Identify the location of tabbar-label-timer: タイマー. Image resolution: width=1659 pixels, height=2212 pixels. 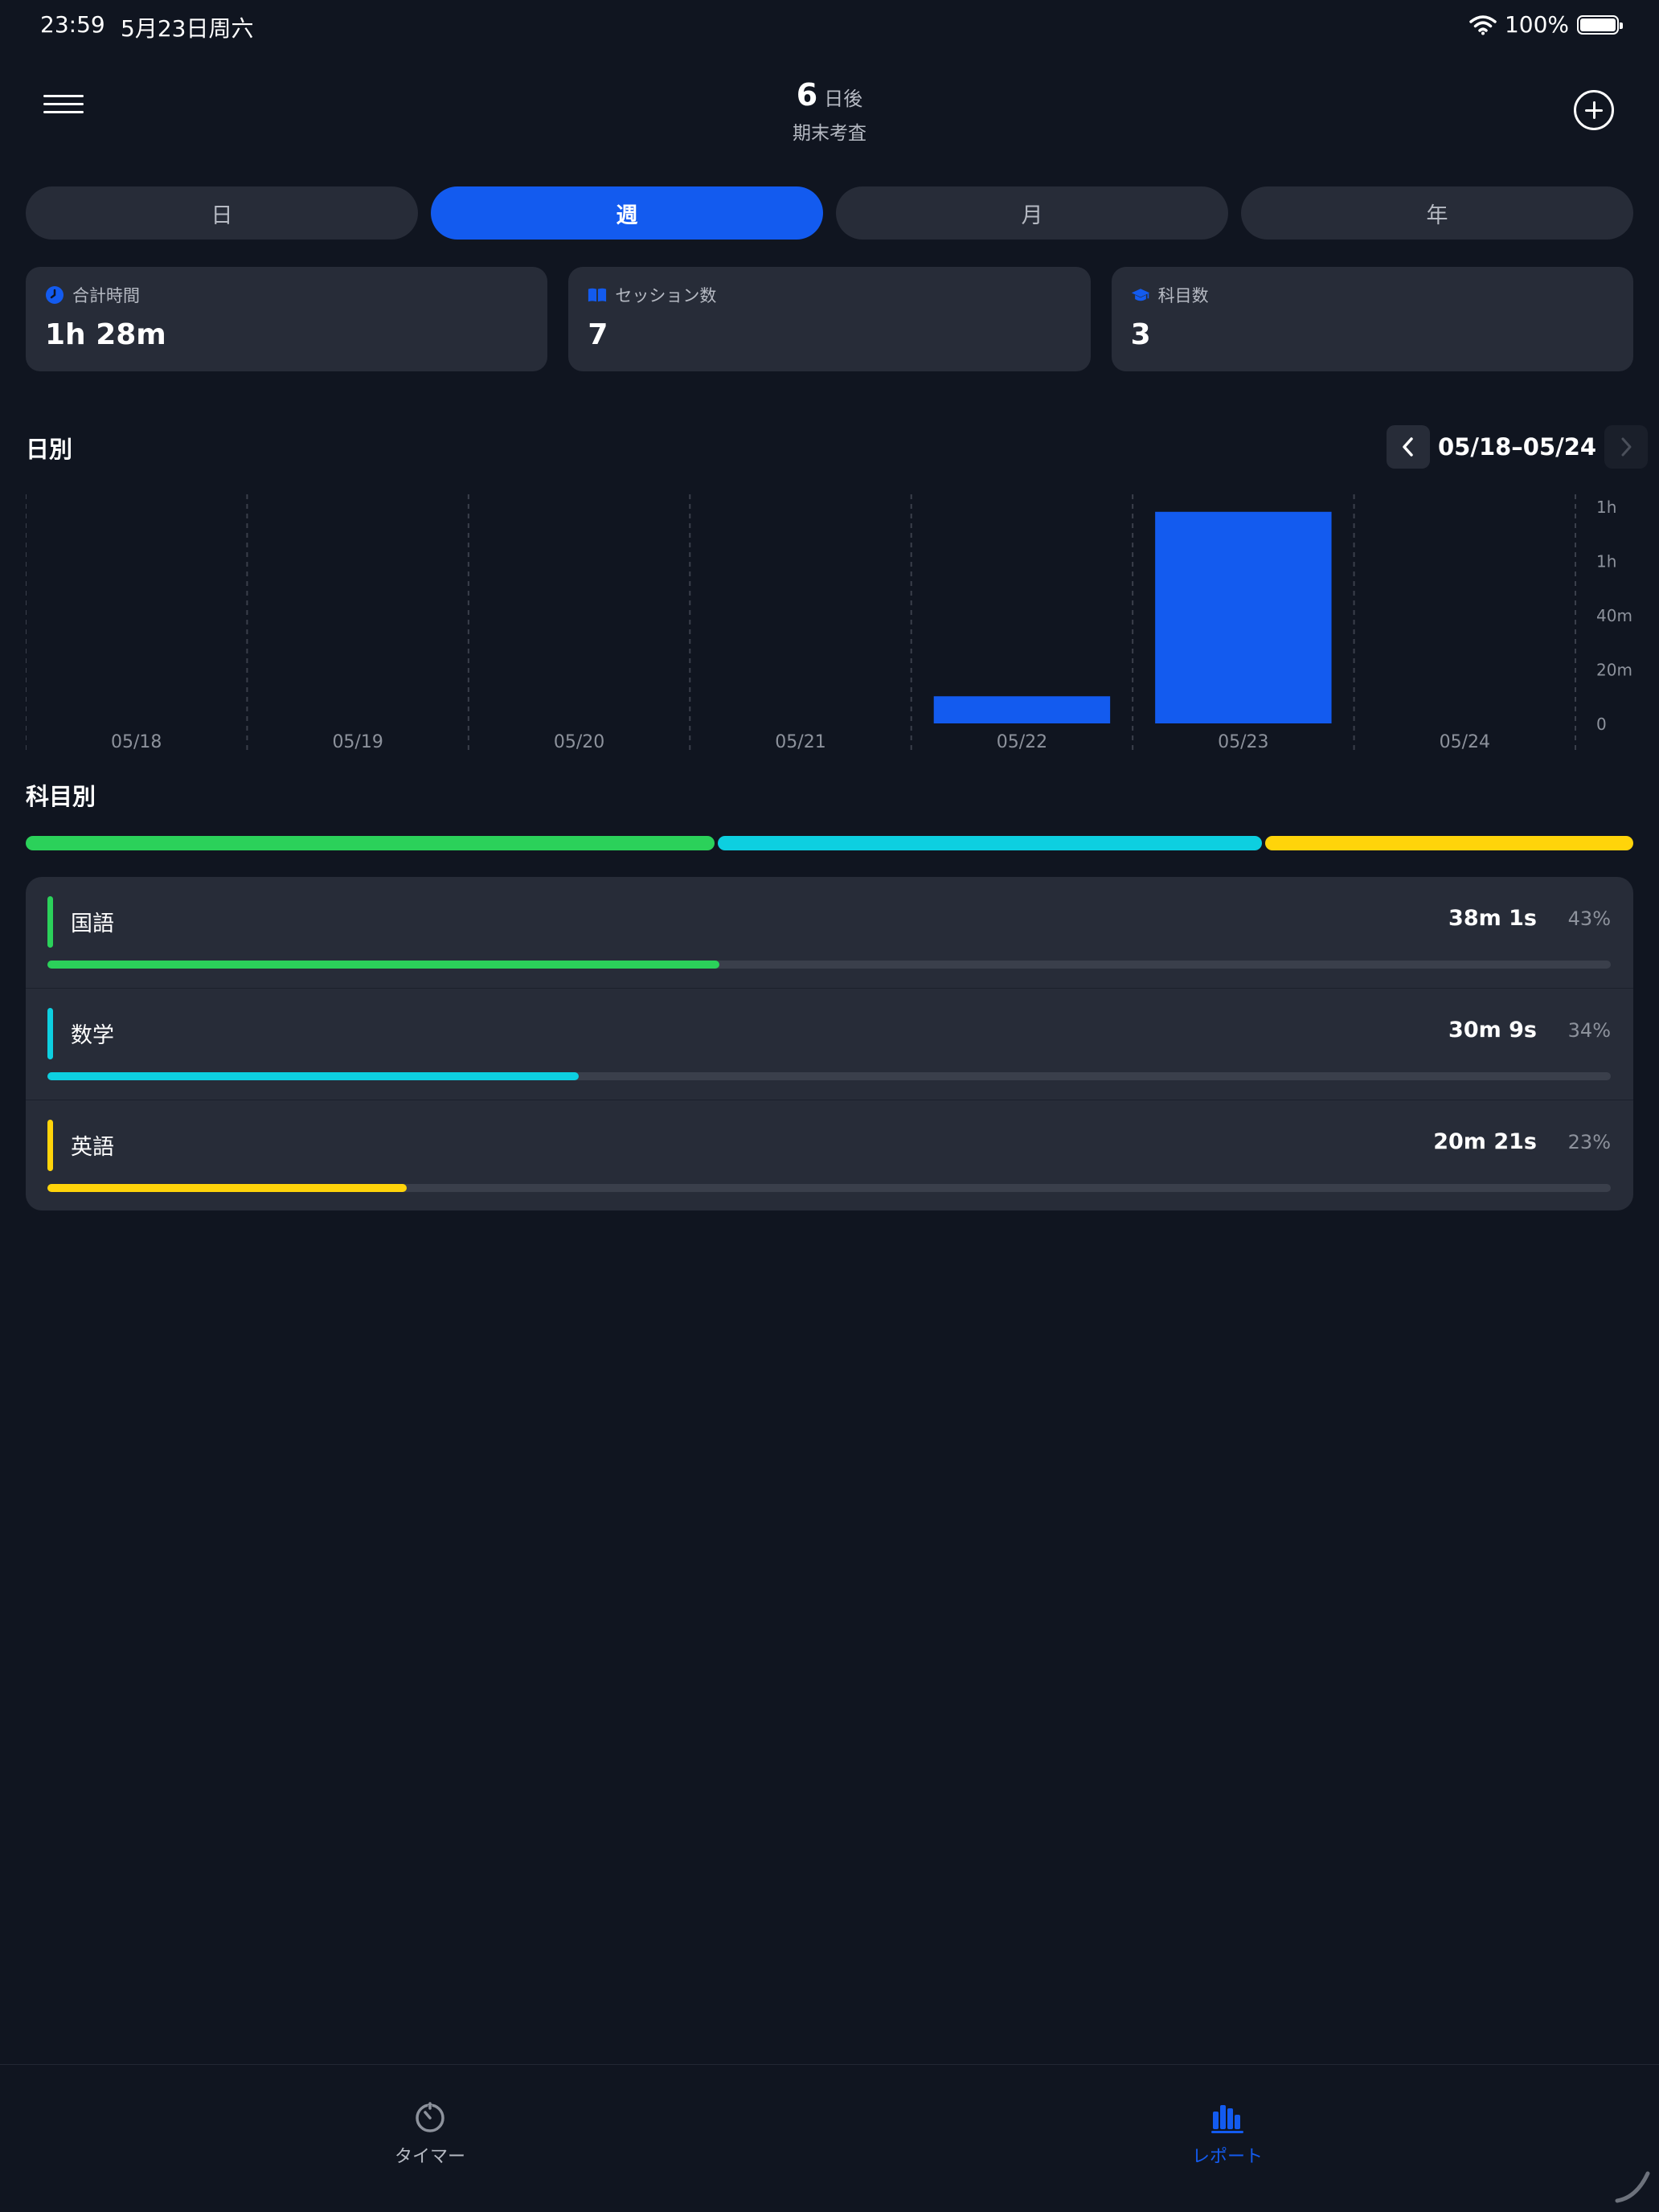
(429, 2157).